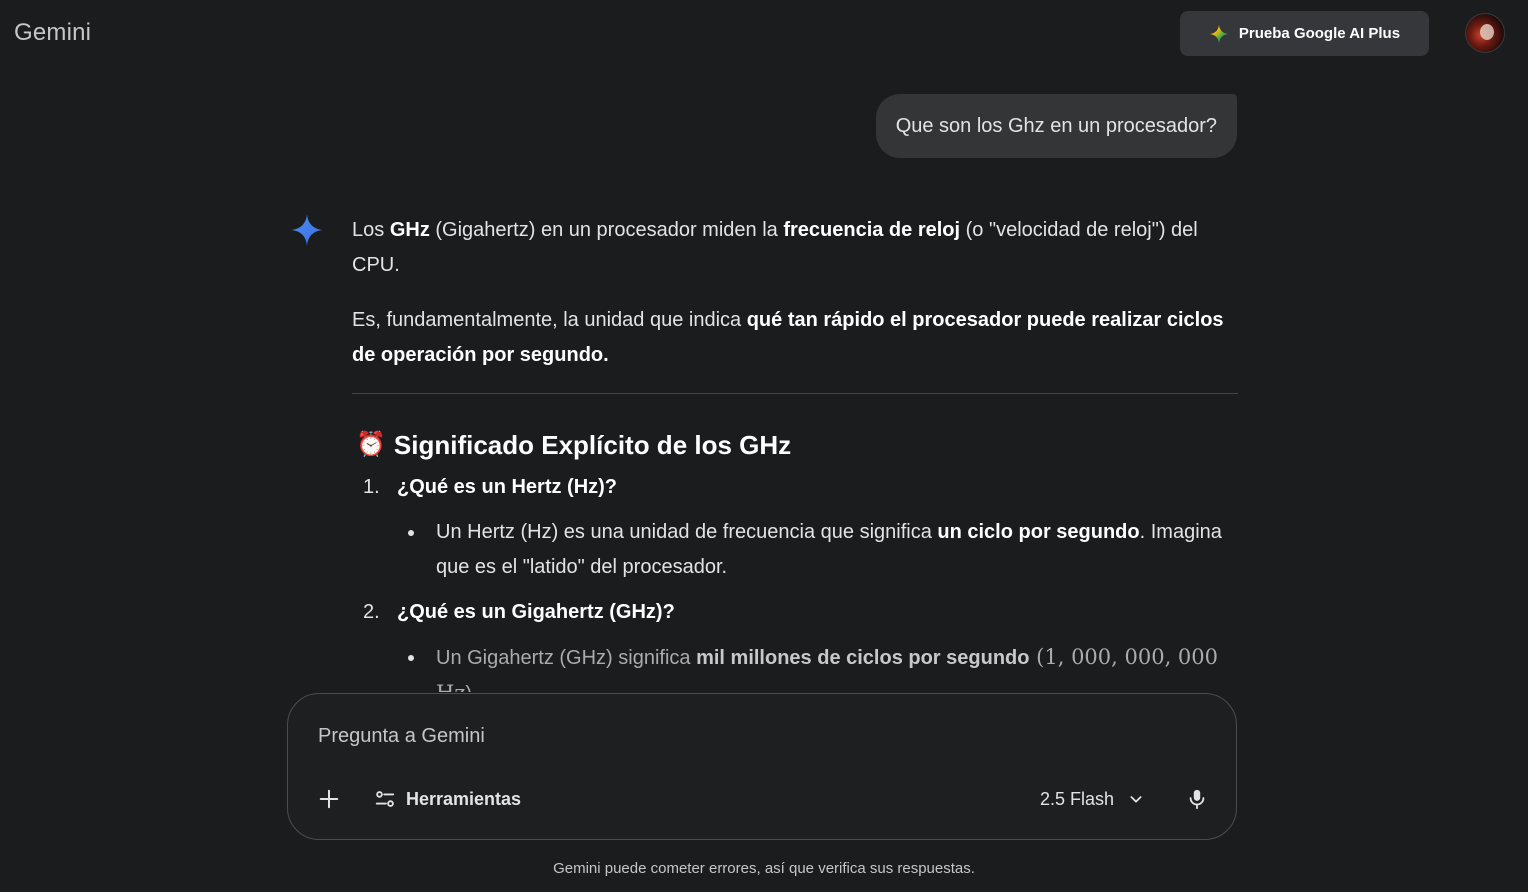 Image resolution: width=1528 pixels, height=892 pixels. I want to click on alarm-clock-icon: ⏰, so click(371, 444).